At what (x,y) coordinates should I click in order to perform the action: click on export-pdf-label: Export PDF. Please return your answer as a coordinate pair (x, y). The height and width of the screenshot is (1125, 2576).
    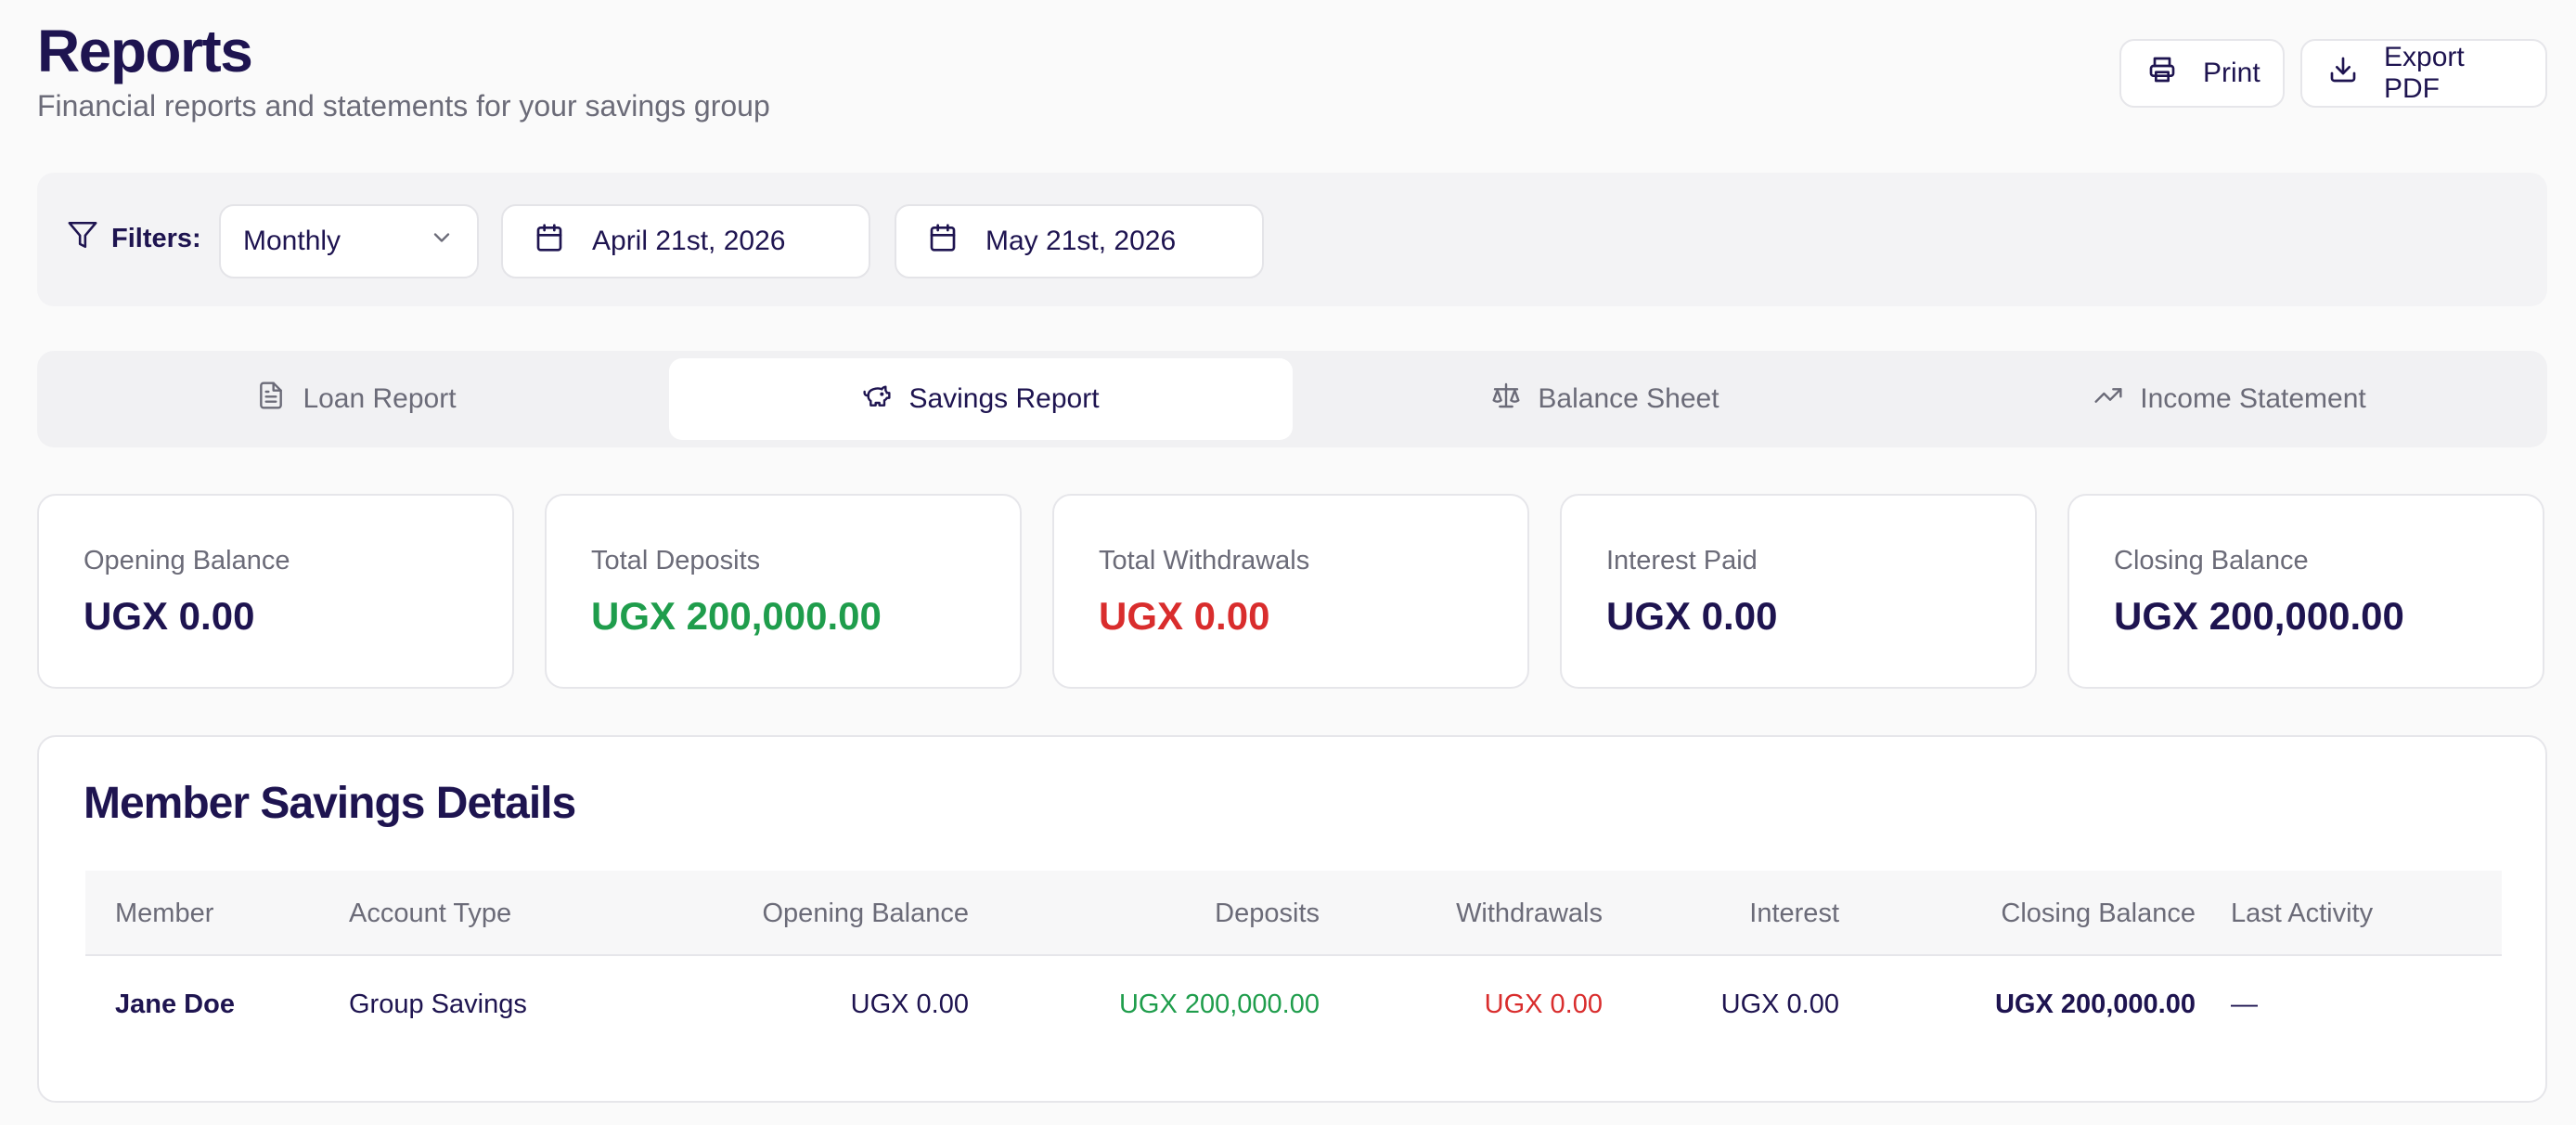
    Looking at the image, I should click on (2424, 73).